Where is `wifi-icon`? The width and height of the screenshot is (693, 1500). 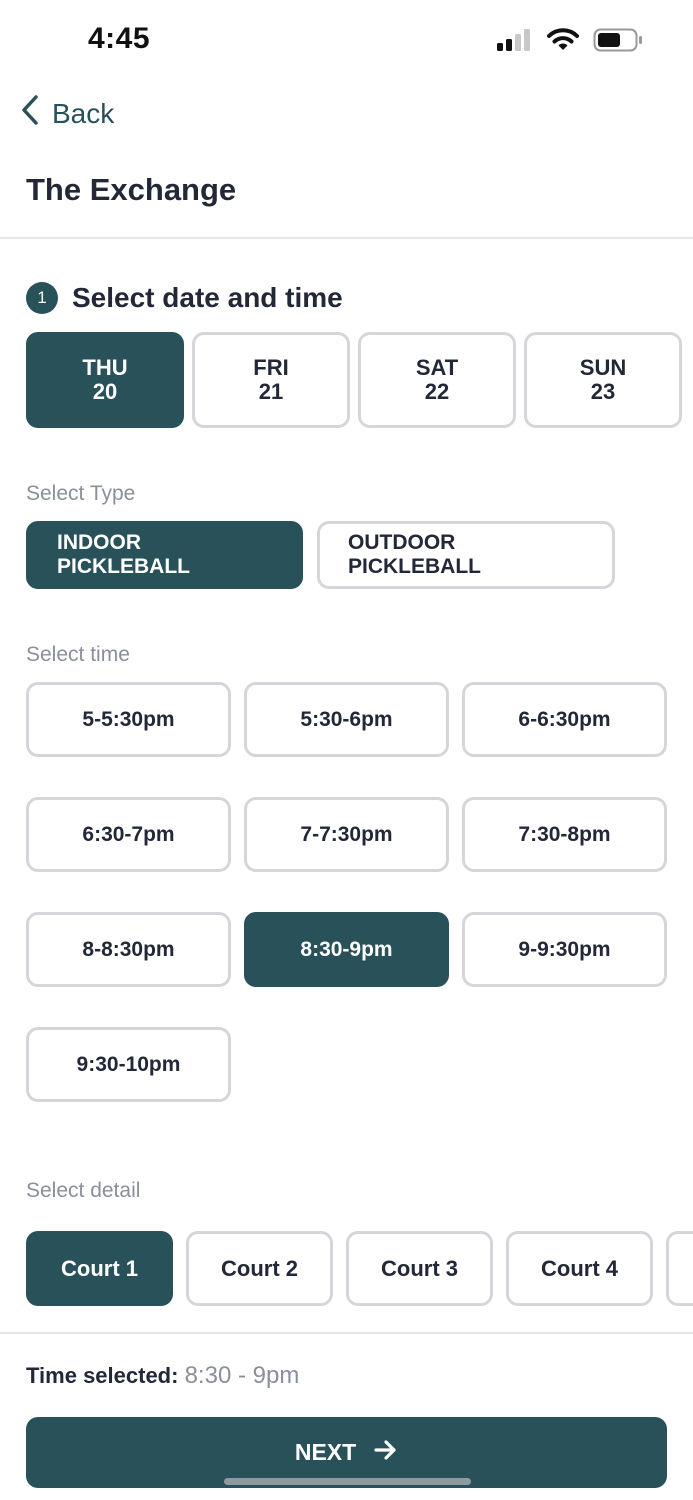 wifi-icon is located at coordinates (563, 42).